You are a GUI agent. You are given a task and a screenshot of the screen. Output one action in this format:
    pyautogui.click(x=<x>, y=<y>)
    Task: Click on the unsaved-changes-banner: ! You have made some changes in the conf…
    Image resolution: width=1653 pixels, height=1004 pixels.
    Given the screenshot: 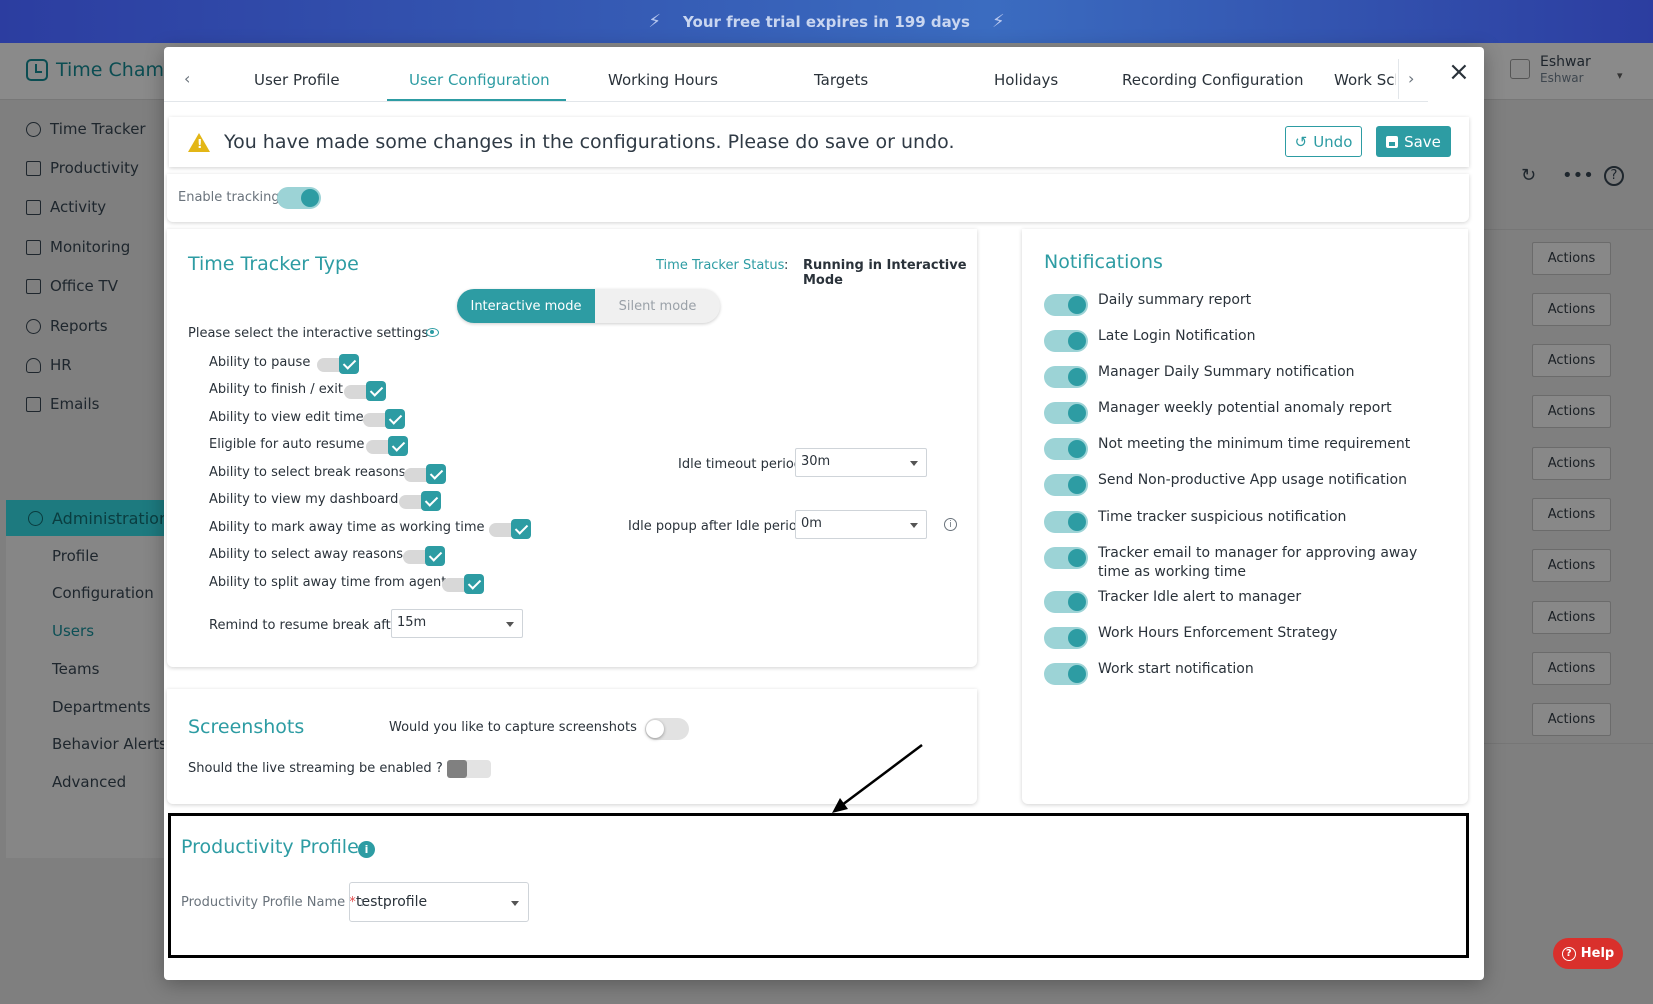 What is the action you would take?
    pyautogui.click(x=819, y=142)
    